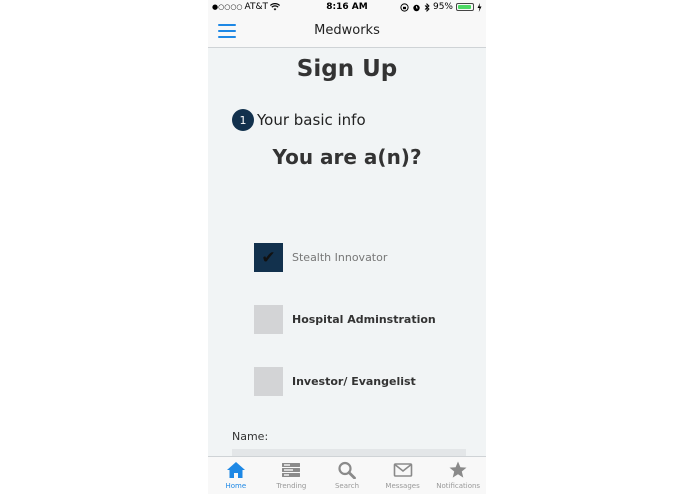 The height and width of the screenshot is (494, 695). What do you see at coordinates (236, 486) in the screenshot?
I see `tab-label: Home` at bounding box center [236, 486].